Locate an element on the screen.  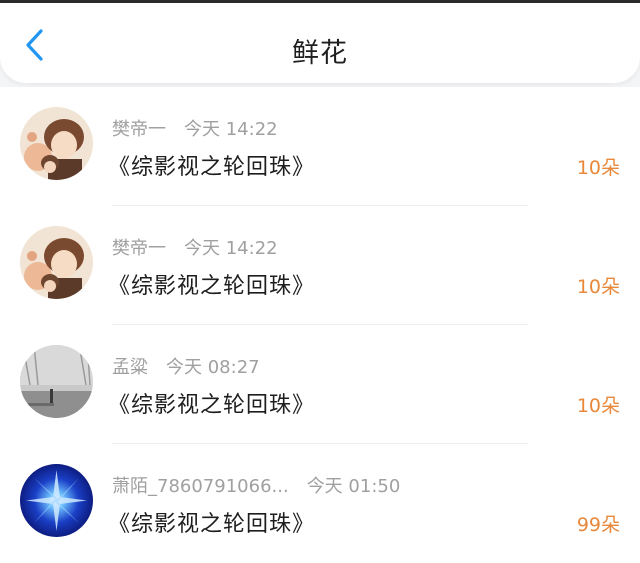
record-meta: 萧陌_7860791066... 今天 01:50 is located at coordinates (256, 485).